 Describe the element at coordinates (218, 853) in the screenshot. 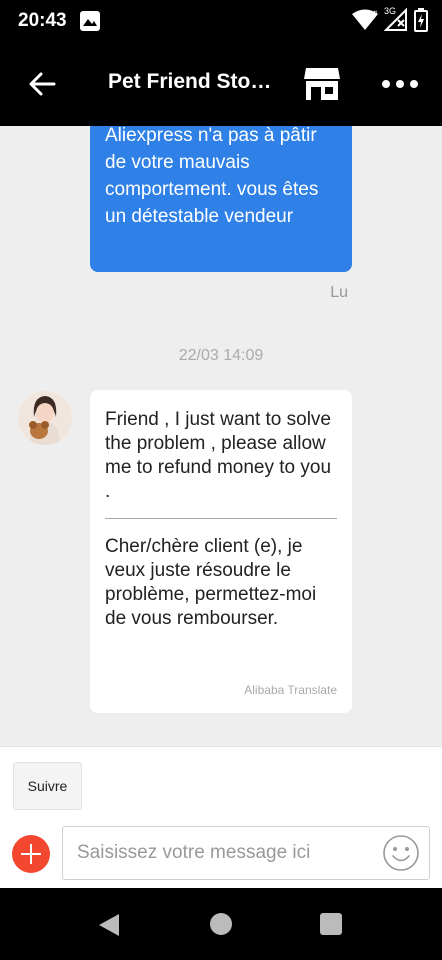

I see `message-input` at that location.